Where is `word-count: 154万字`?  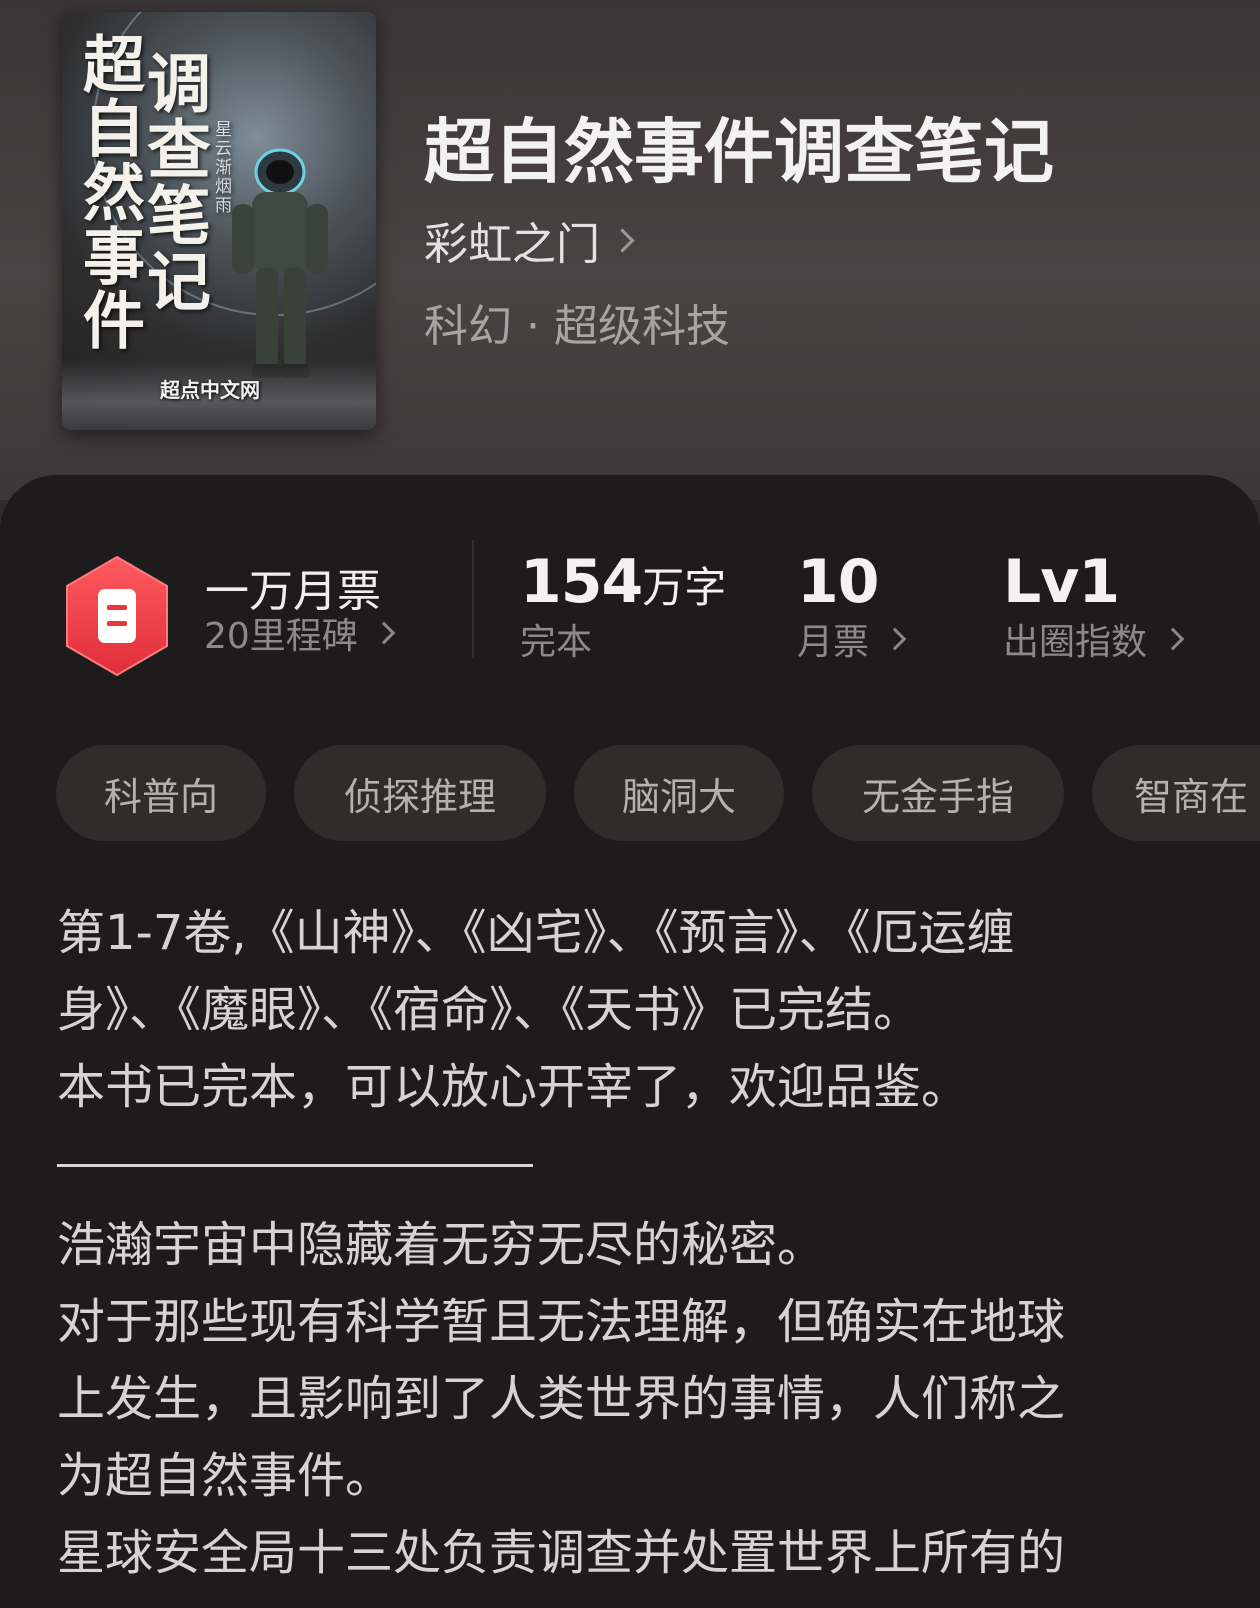 word-count: 154万字 is located at coordinates (623, 582).